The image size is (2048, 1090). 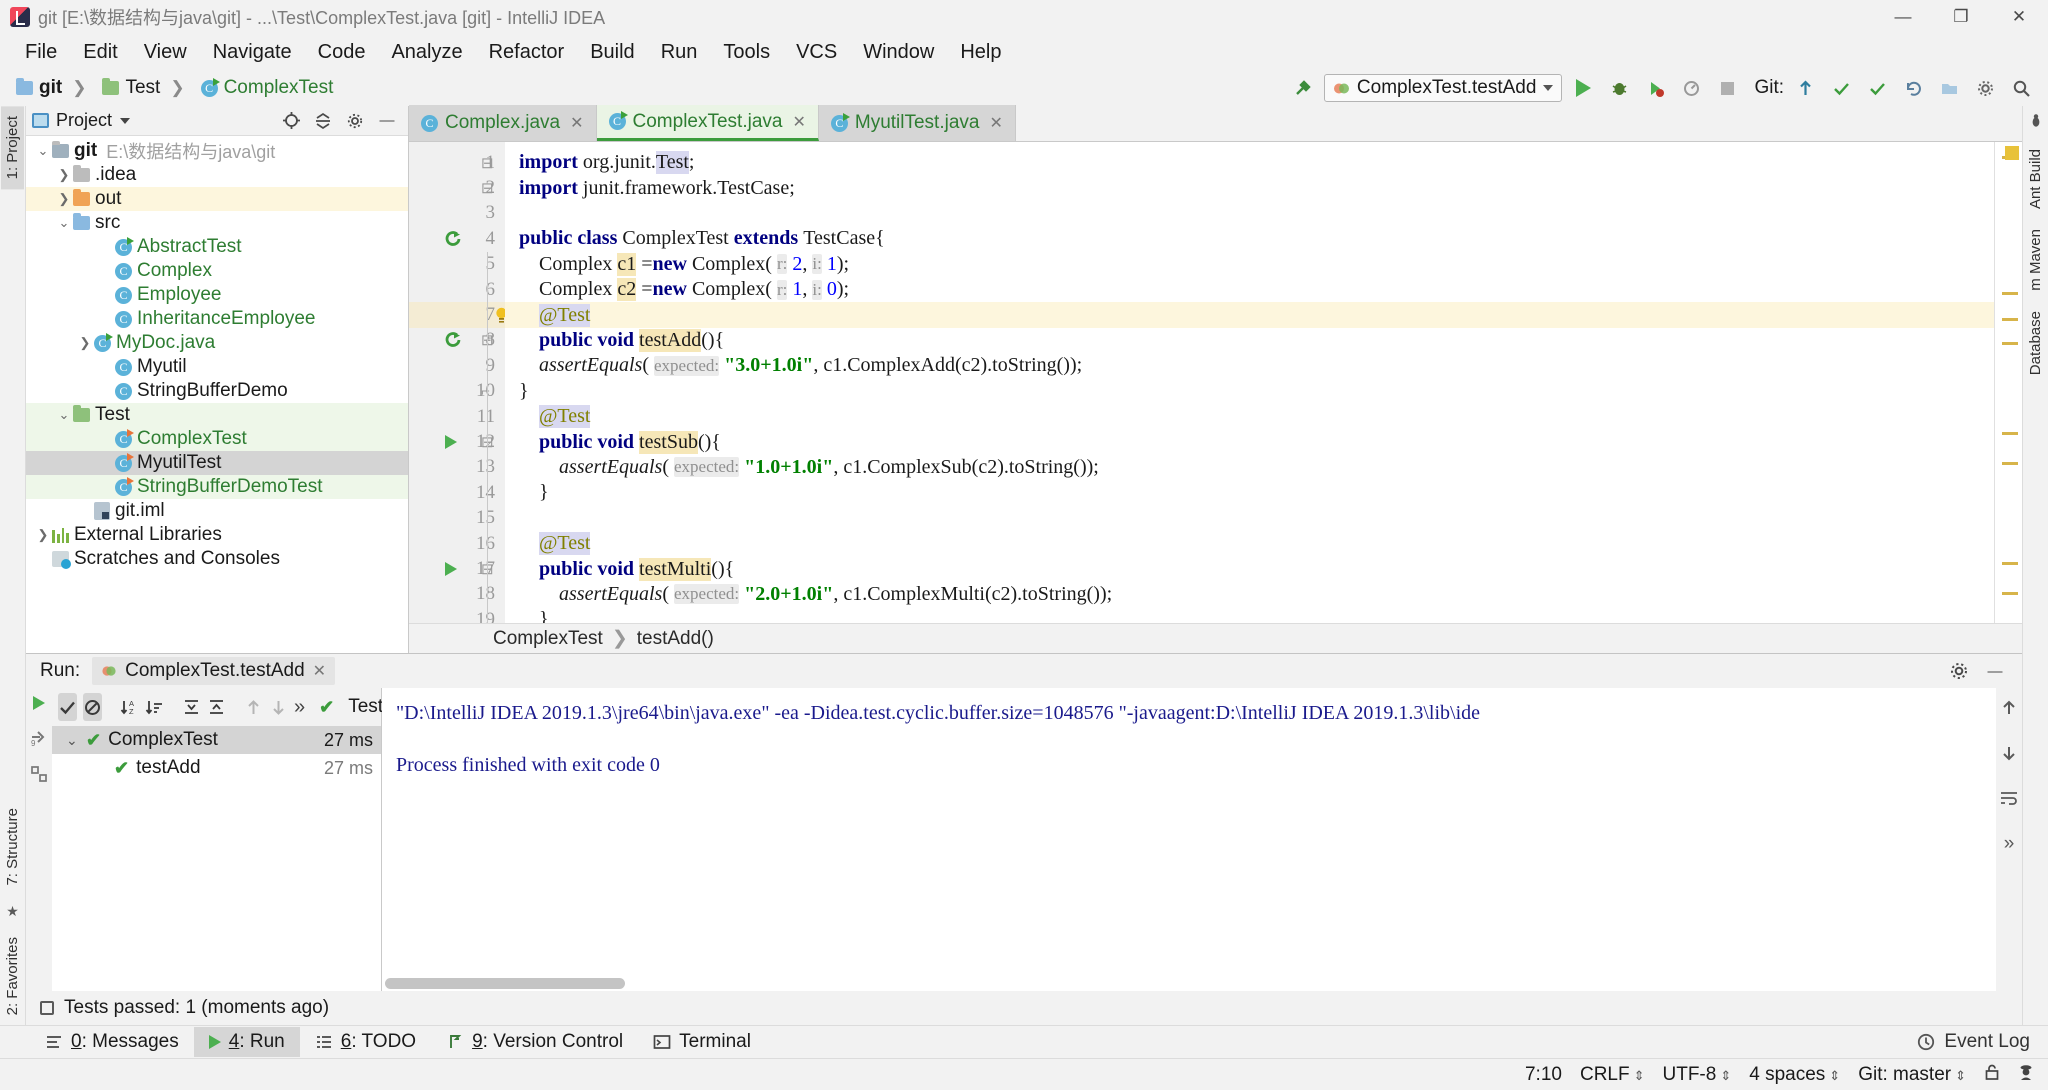 What do you see at coordinates (217, 199) in the screenshot?
I see `tree-item-out: ❯ out` at bounding box center [217, 199].